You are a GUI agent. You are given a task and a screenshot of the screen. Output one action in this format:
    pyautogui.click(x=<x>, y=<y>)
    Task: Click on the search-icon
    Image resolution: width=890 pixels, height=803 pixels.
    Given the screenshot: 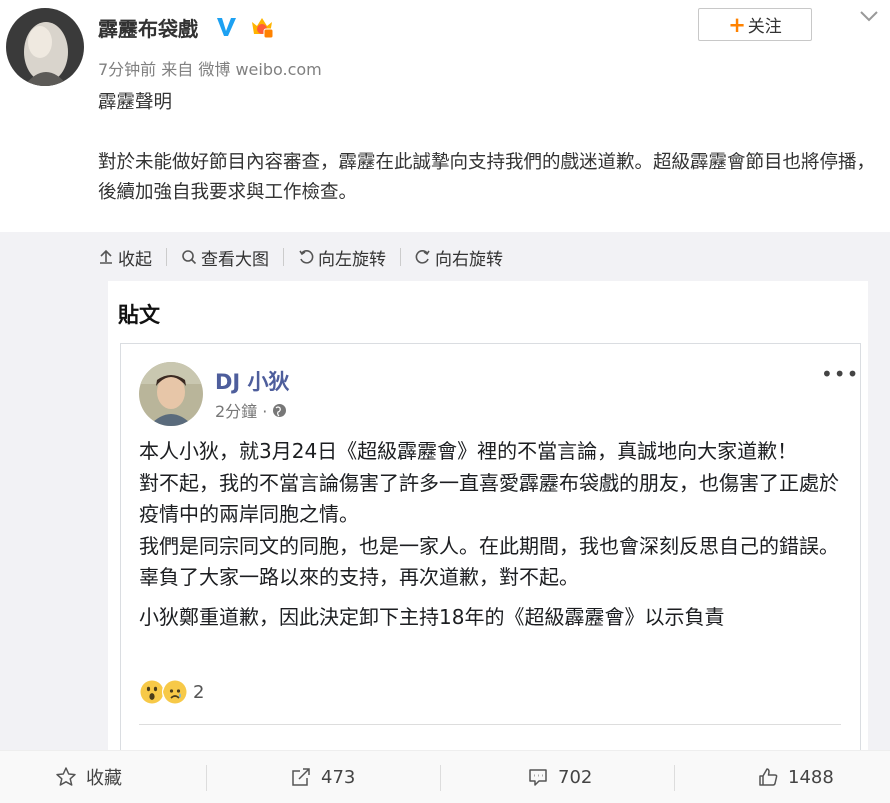 What is the action you would take?
    pyautogui.click(x=189, y=257)
    